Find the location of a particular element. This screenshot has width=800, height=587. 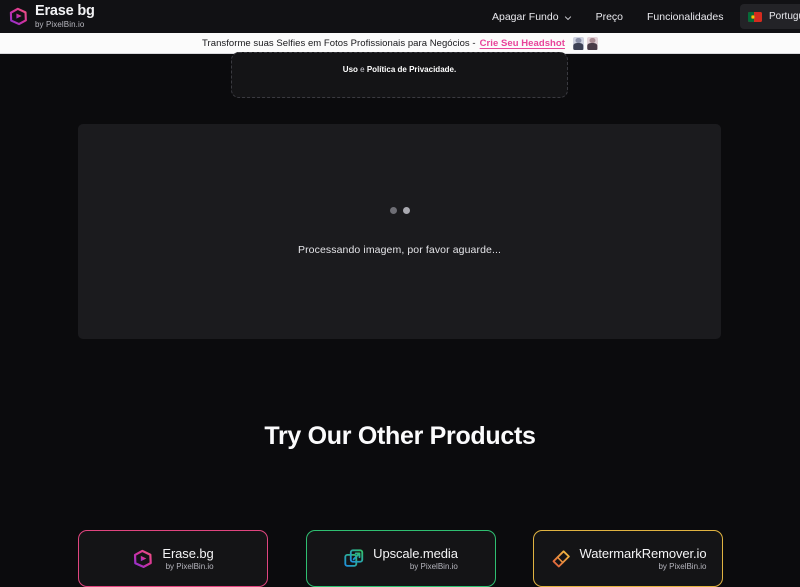

product-card-upscale-media: Upscale.media by PixelBin.io is located at coordinates (400, 558).